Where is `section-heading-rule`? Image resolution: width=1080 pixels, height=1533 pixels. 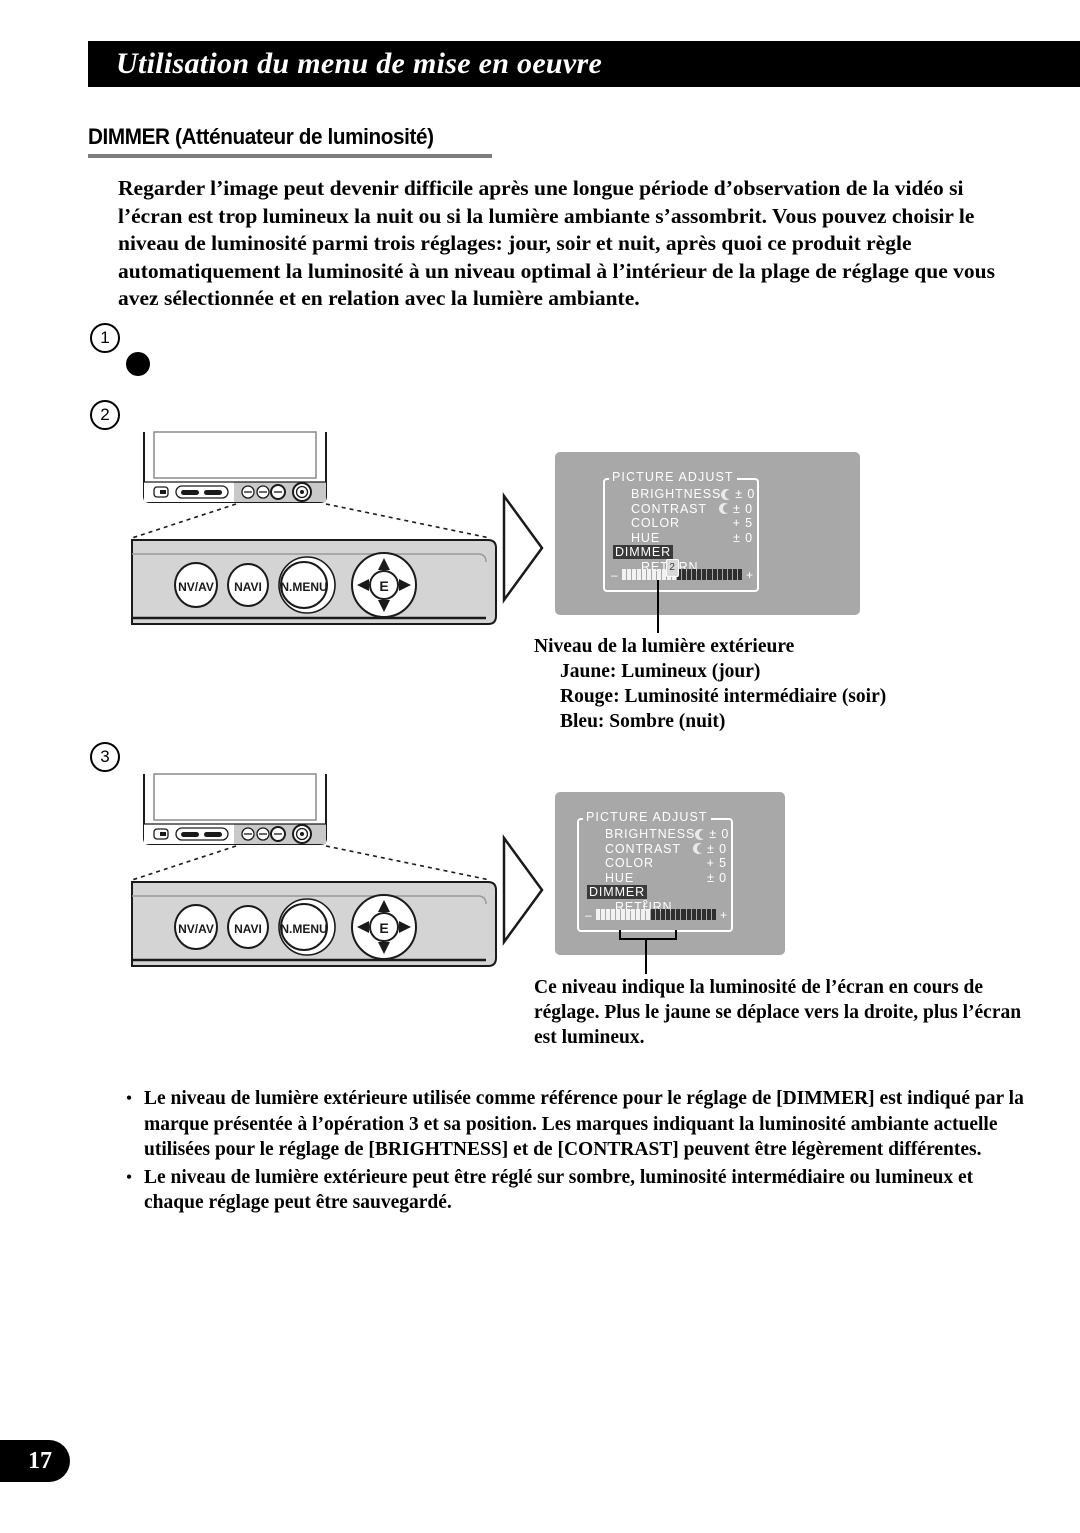 section-heading-rule is located at coordinates (290, 156).